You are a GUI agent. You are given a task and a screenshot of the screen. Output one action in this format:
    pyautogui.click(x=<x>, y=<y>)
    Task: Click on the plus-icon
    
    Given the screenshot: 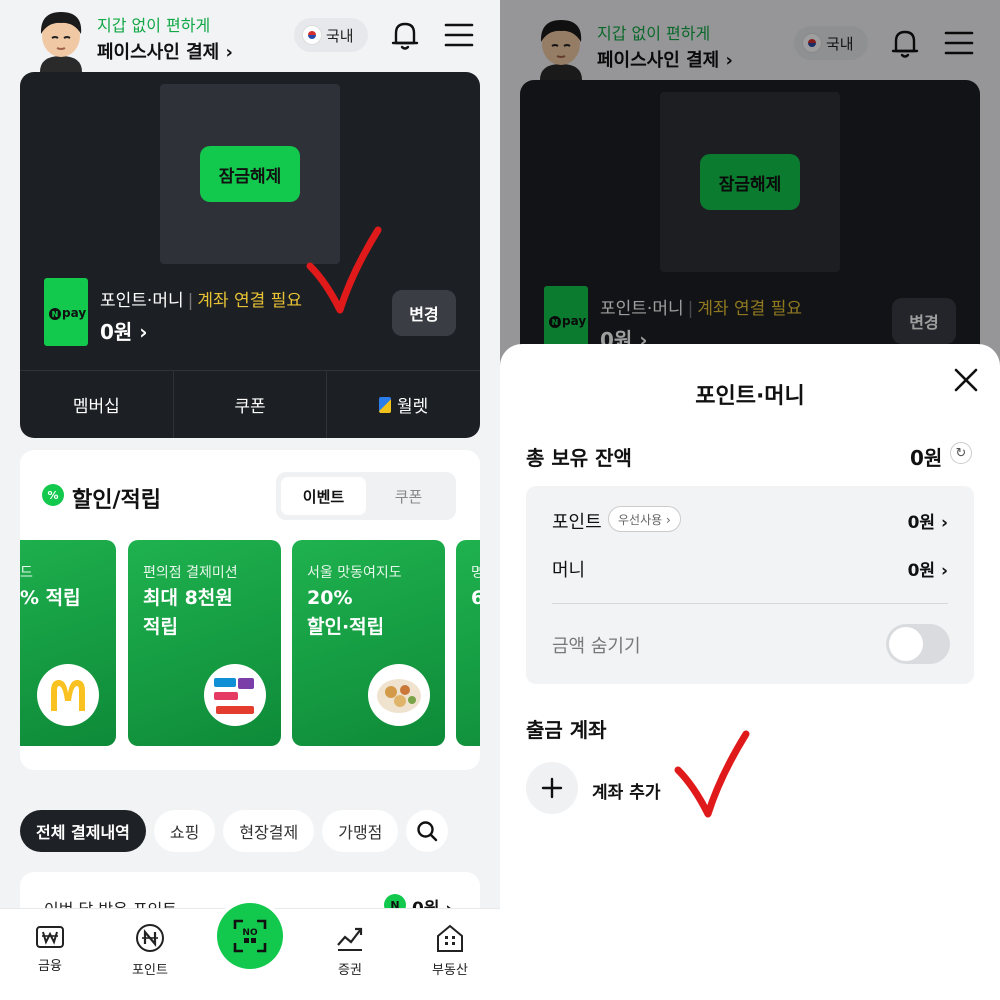 What is the action you would take?
    pyautogui.click(x=552, y=788)
    